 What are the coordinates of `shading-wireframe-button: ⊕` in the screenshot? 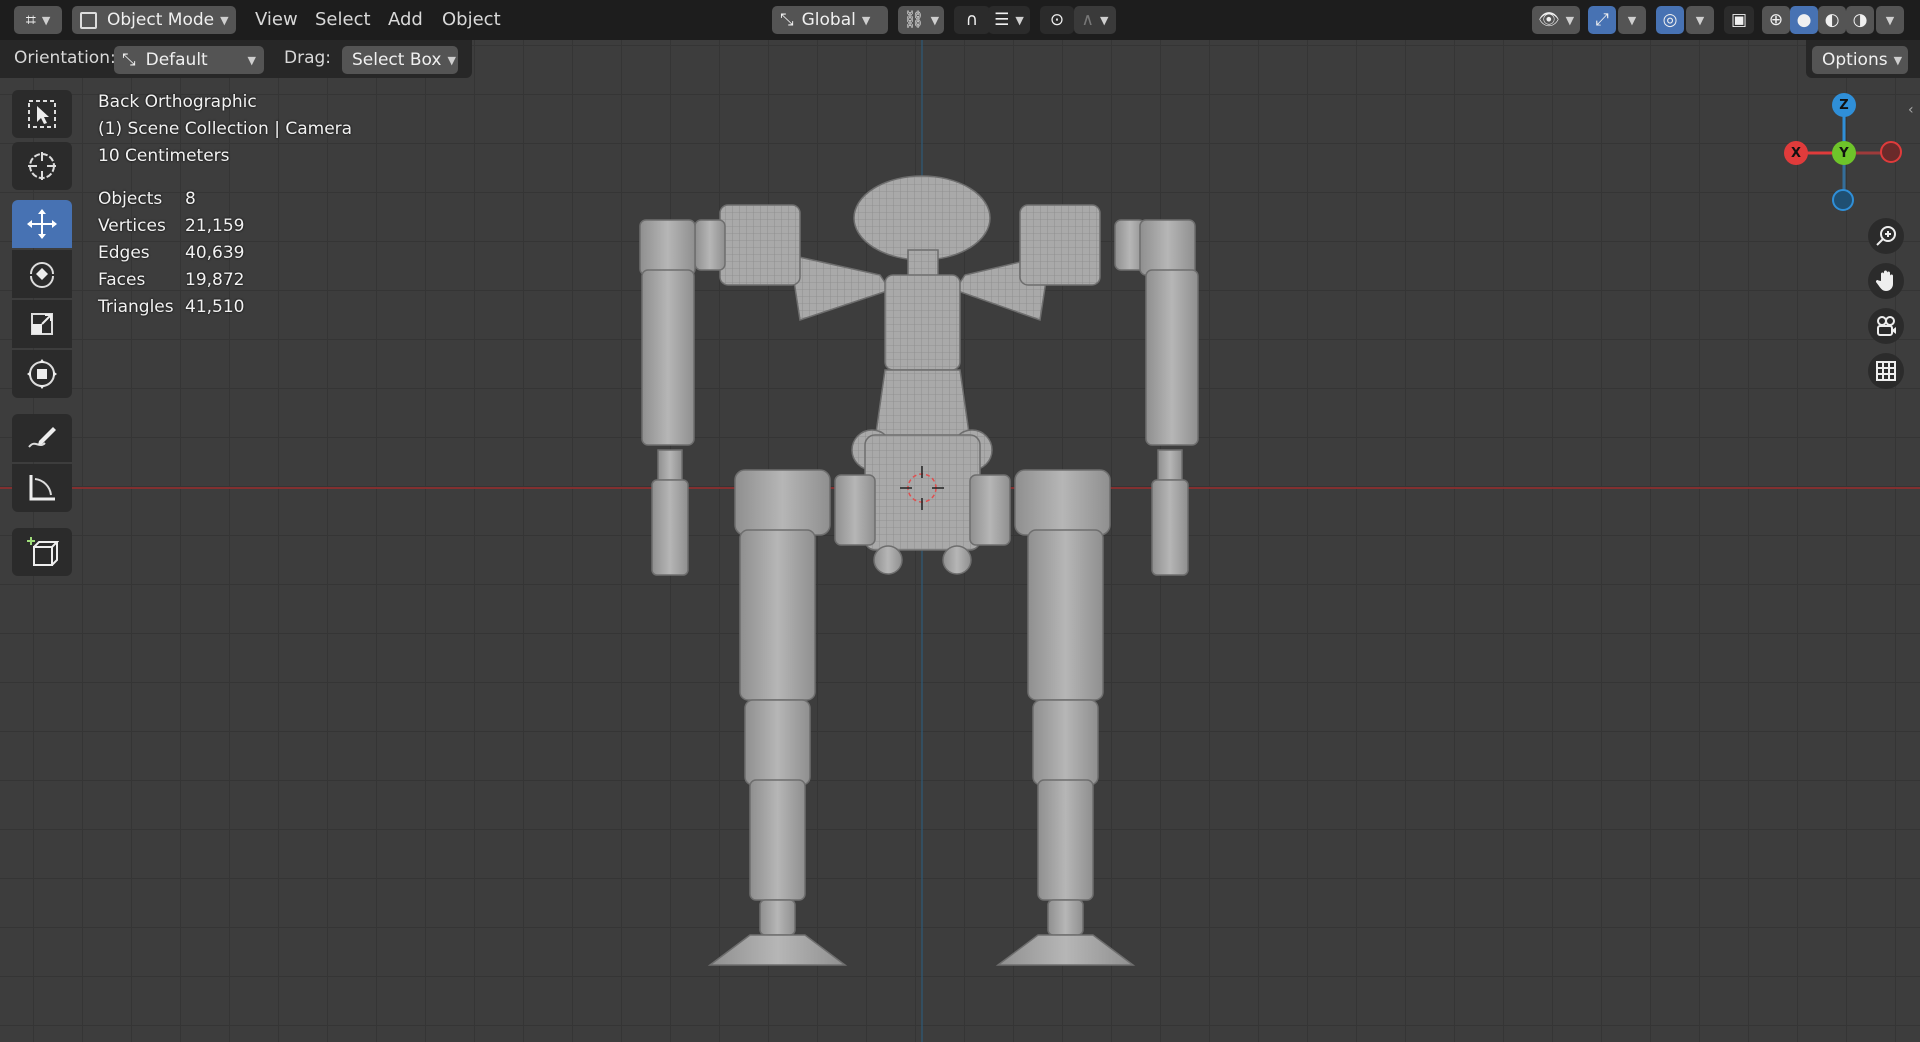 It's located at (1776, 20).